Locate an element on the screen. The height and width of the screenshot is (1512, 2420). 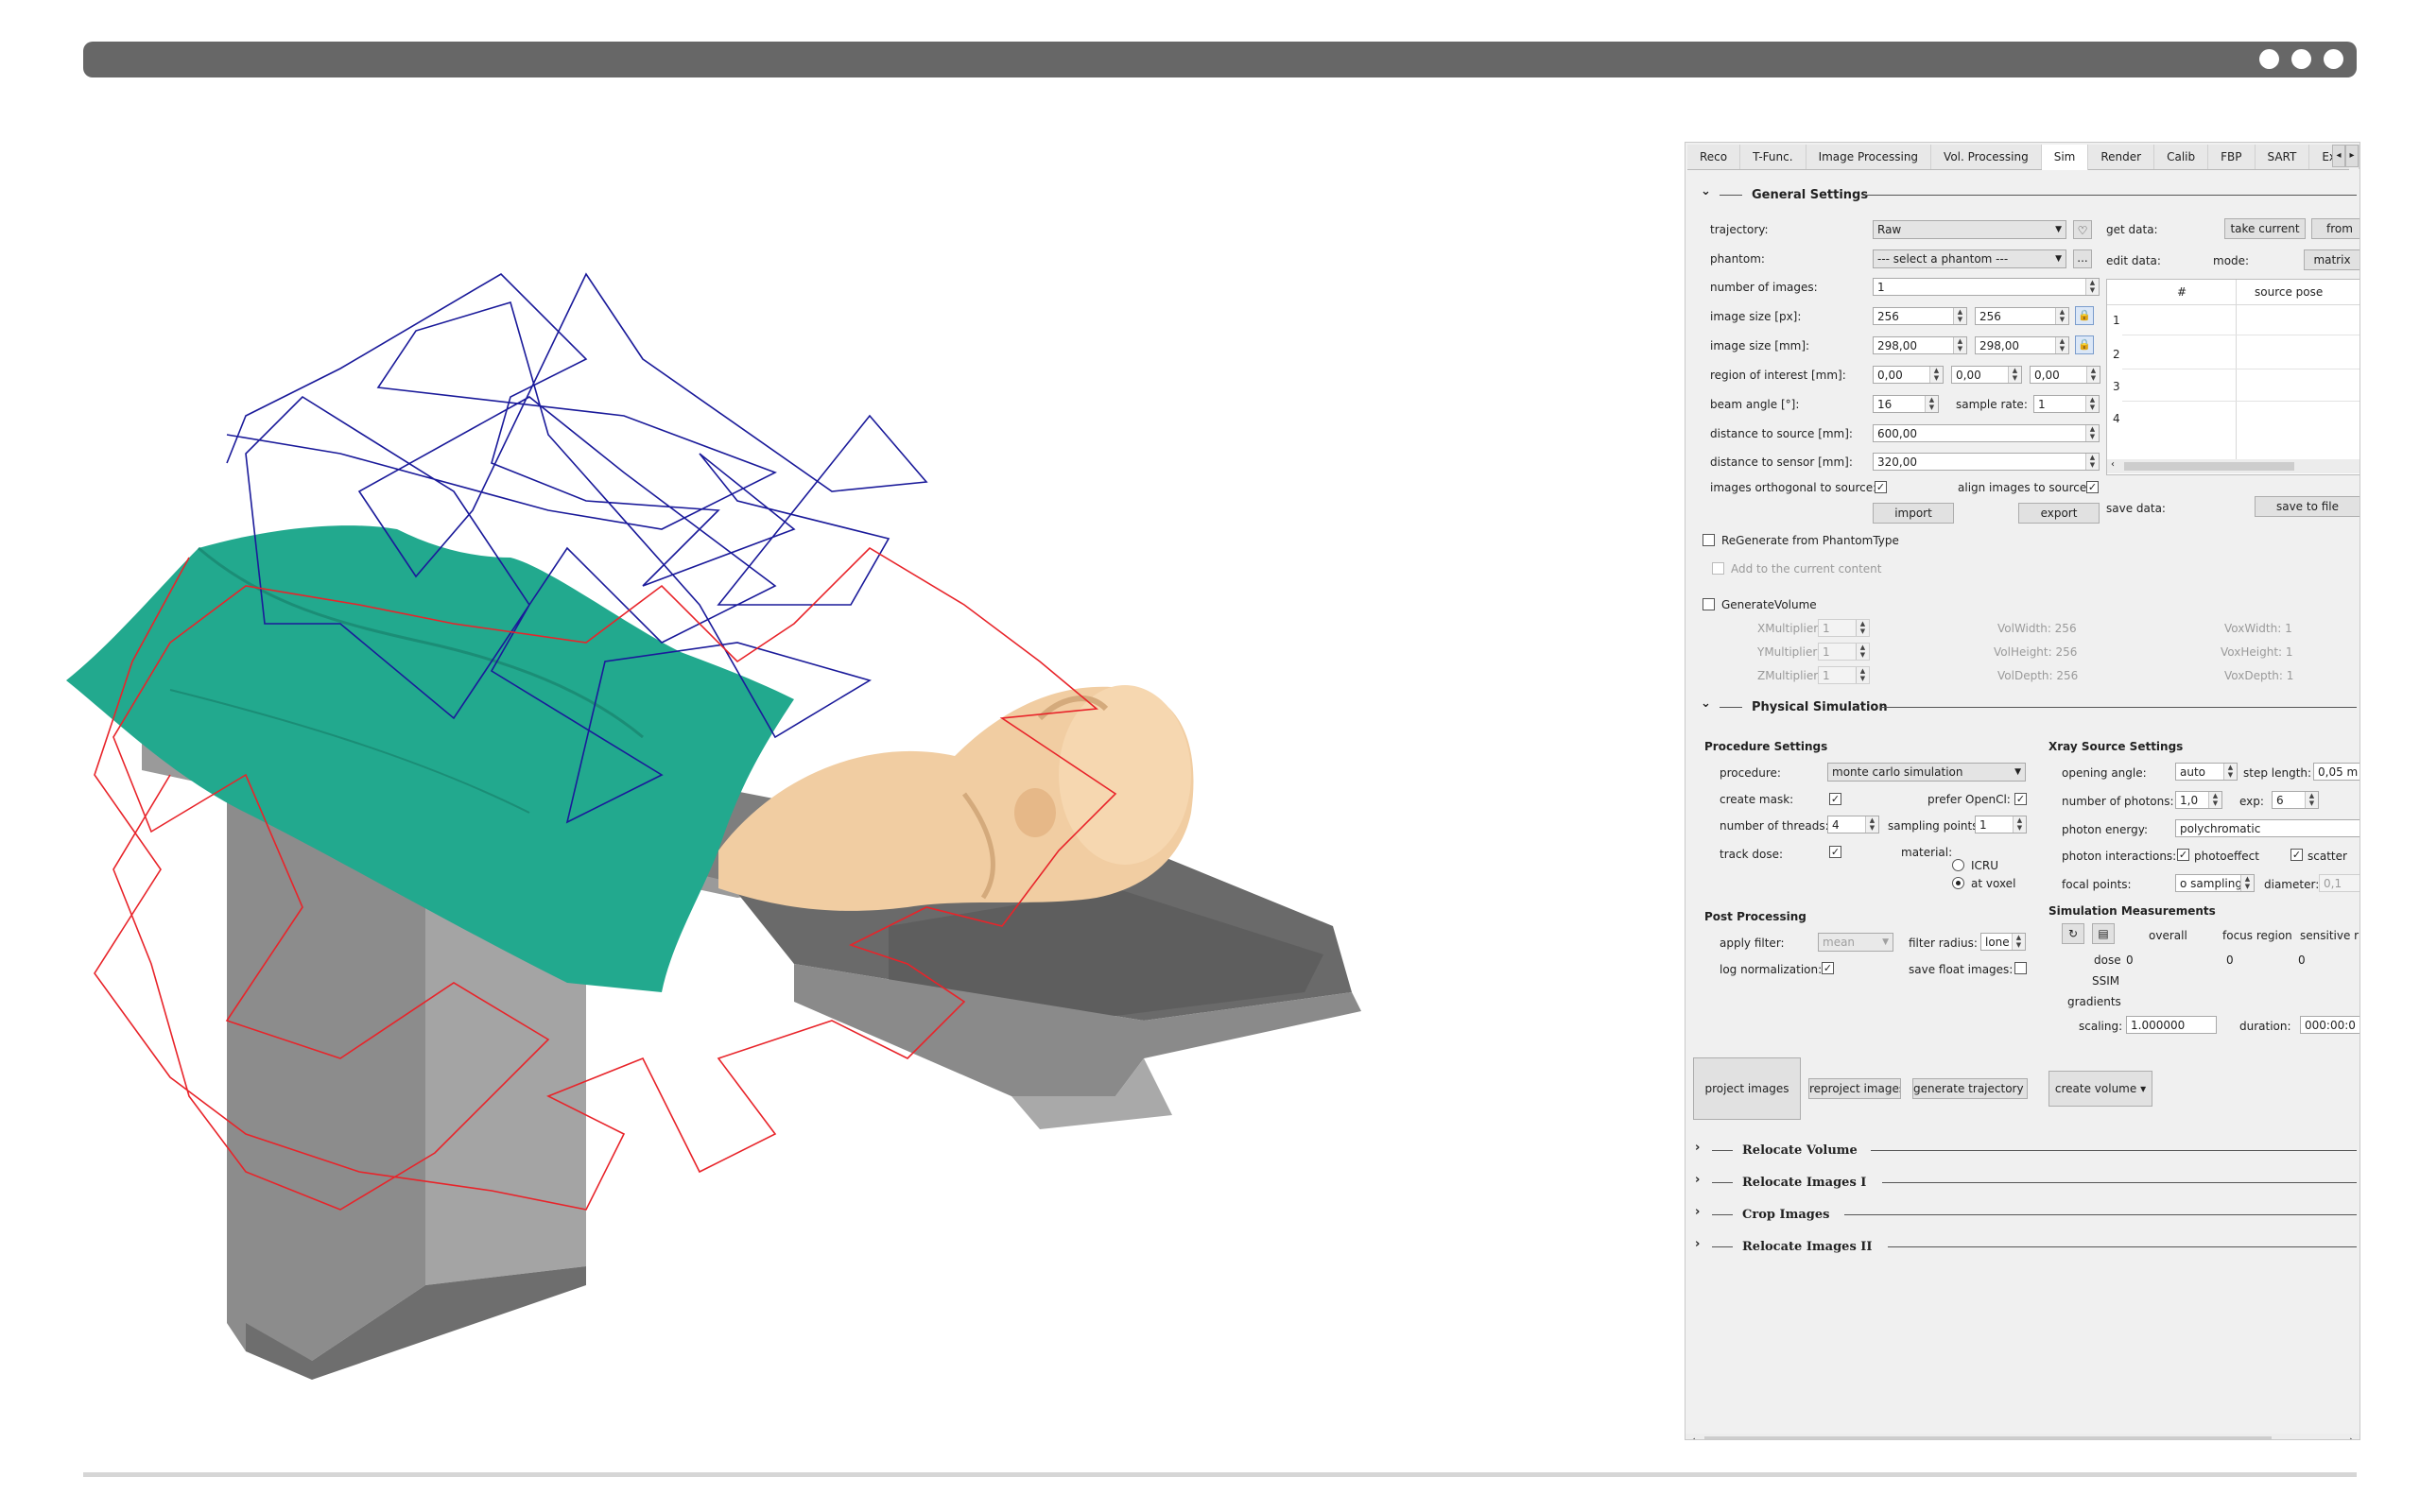
section-relocate-images-1: Relocate Images I is located at coordinates (1804, 1183).